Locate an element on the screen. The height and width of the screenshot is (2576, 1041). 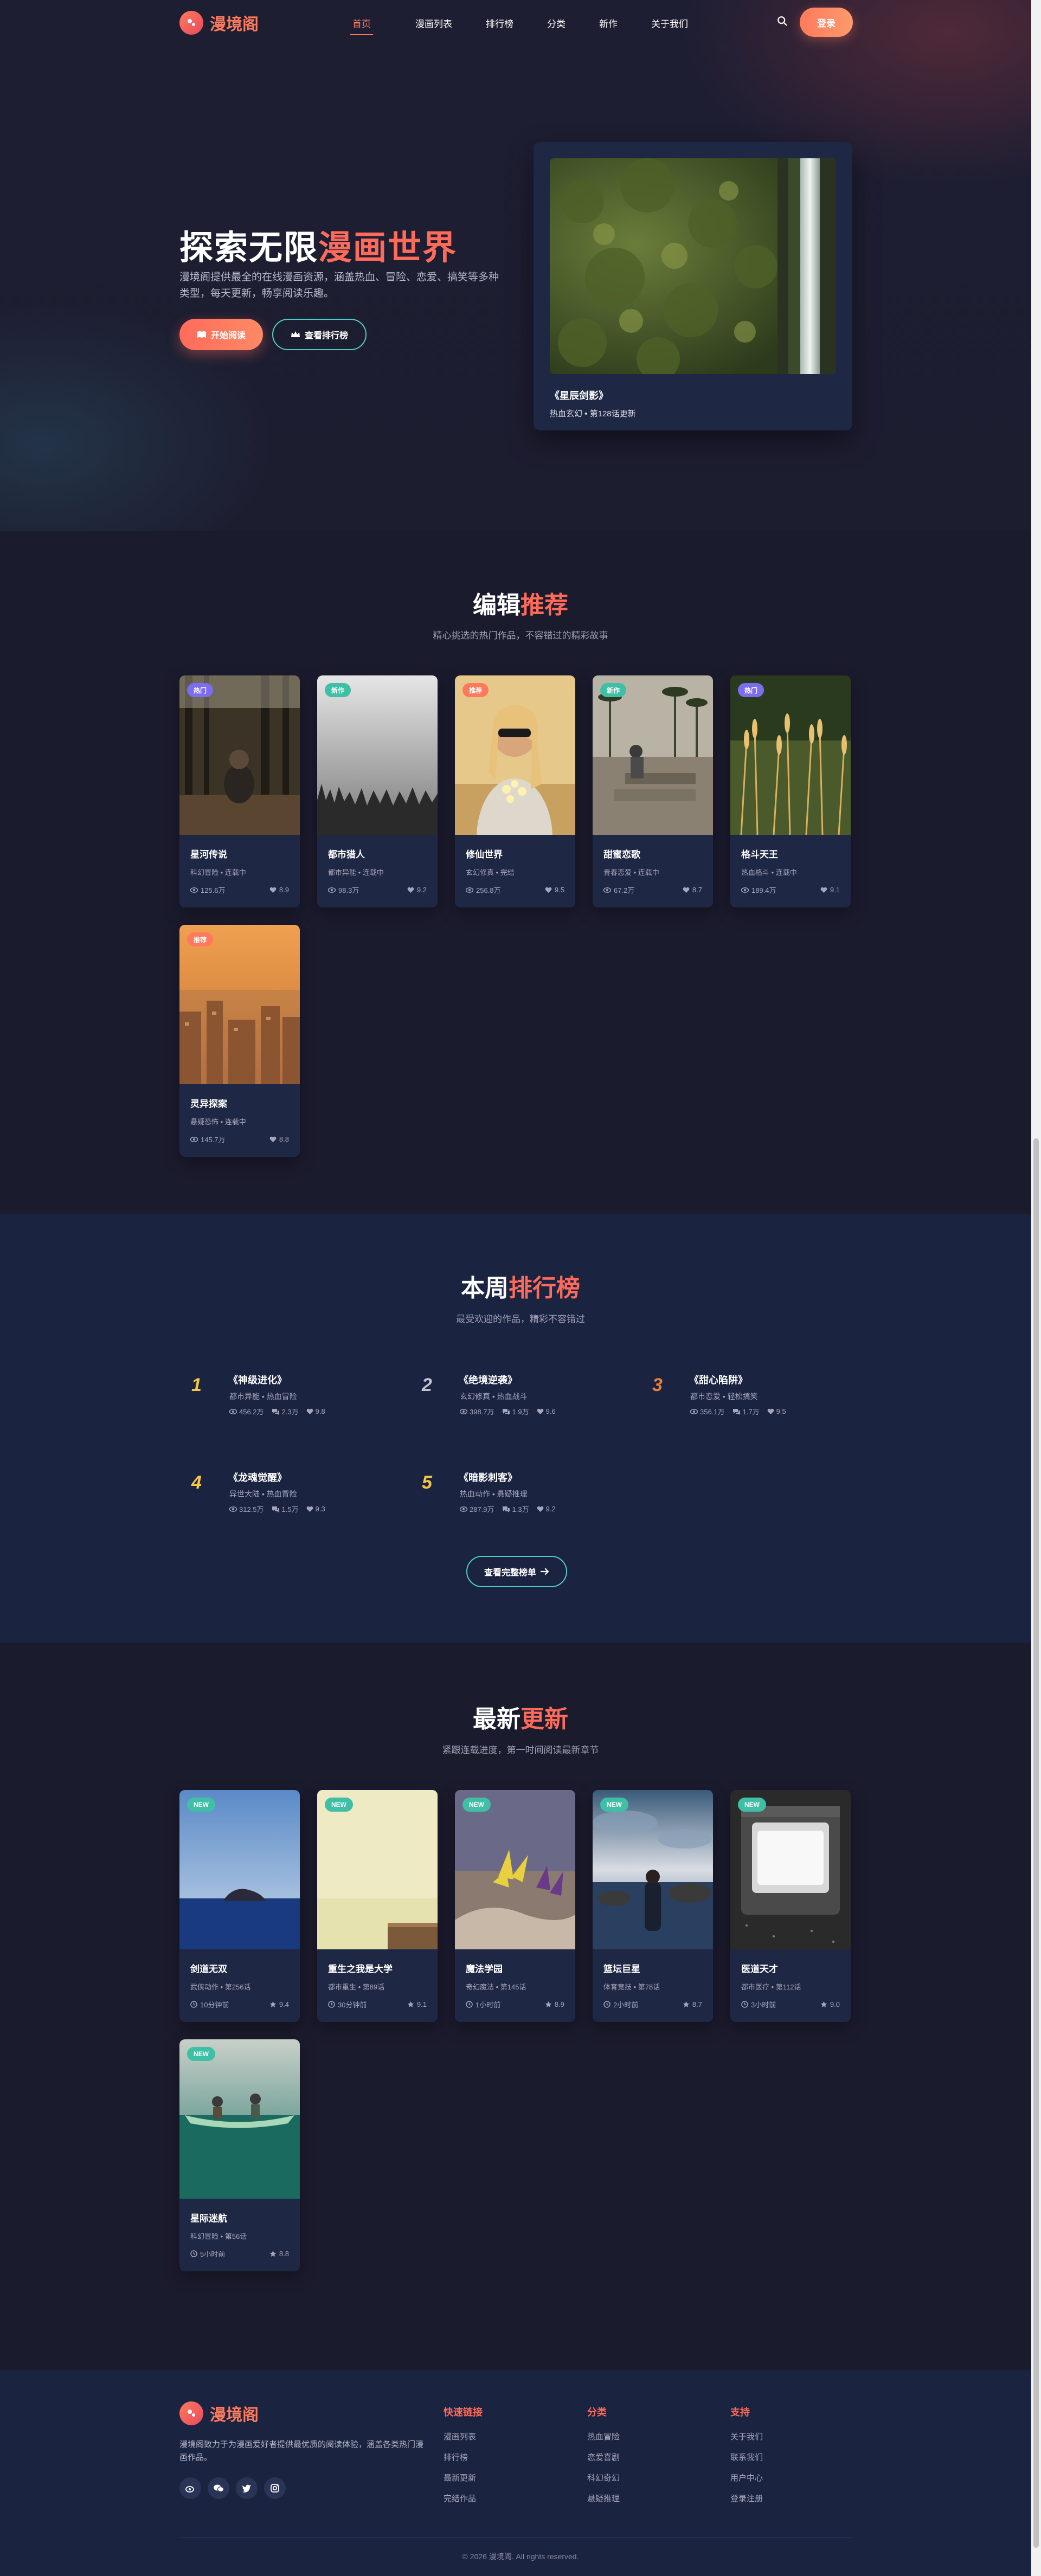
wechat-icon is located at coordinates (219, 2488).